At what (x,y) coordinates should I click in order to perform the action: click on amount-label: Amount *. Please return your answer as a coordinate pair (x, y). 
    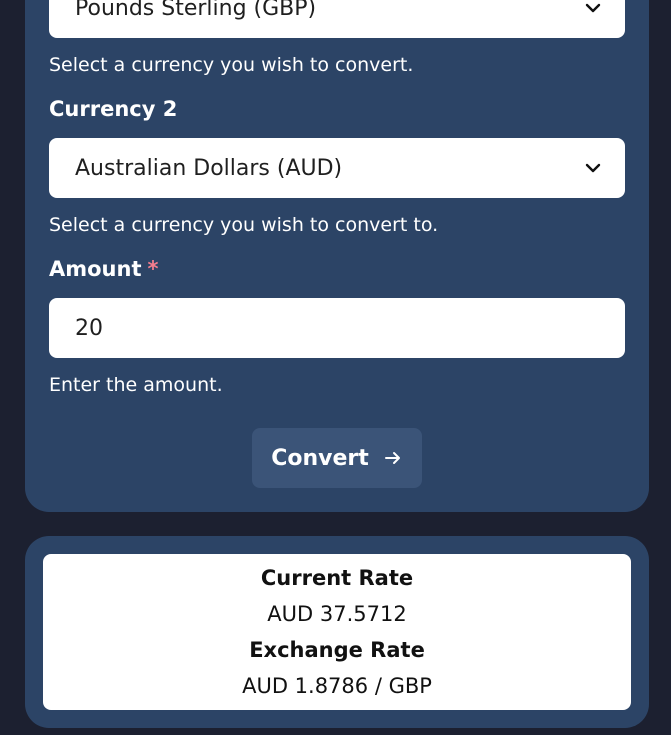
    Looking at the image, I should click on (104, 269).